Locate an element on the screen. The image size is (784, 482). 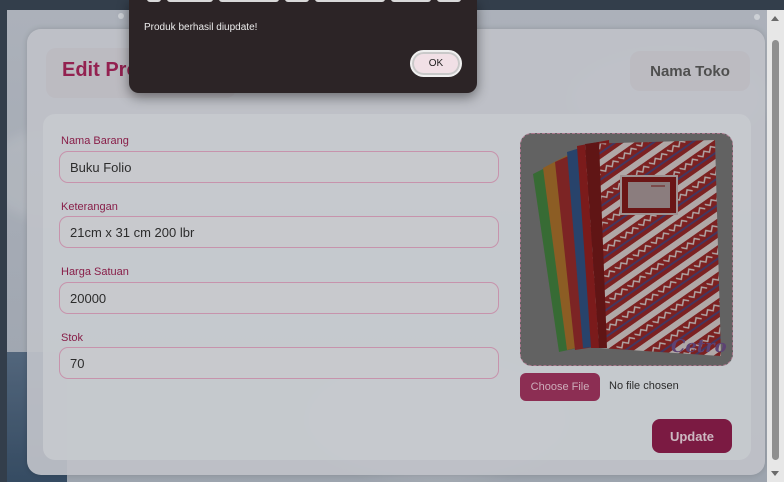
page-scrollbar is located at coordinates (775, 246).